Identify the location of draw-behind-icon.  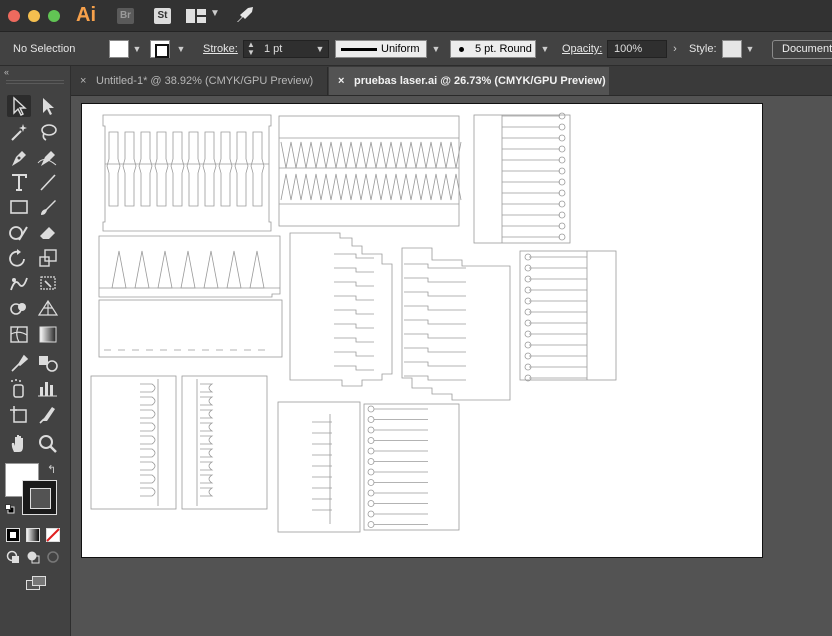
(33, 557).